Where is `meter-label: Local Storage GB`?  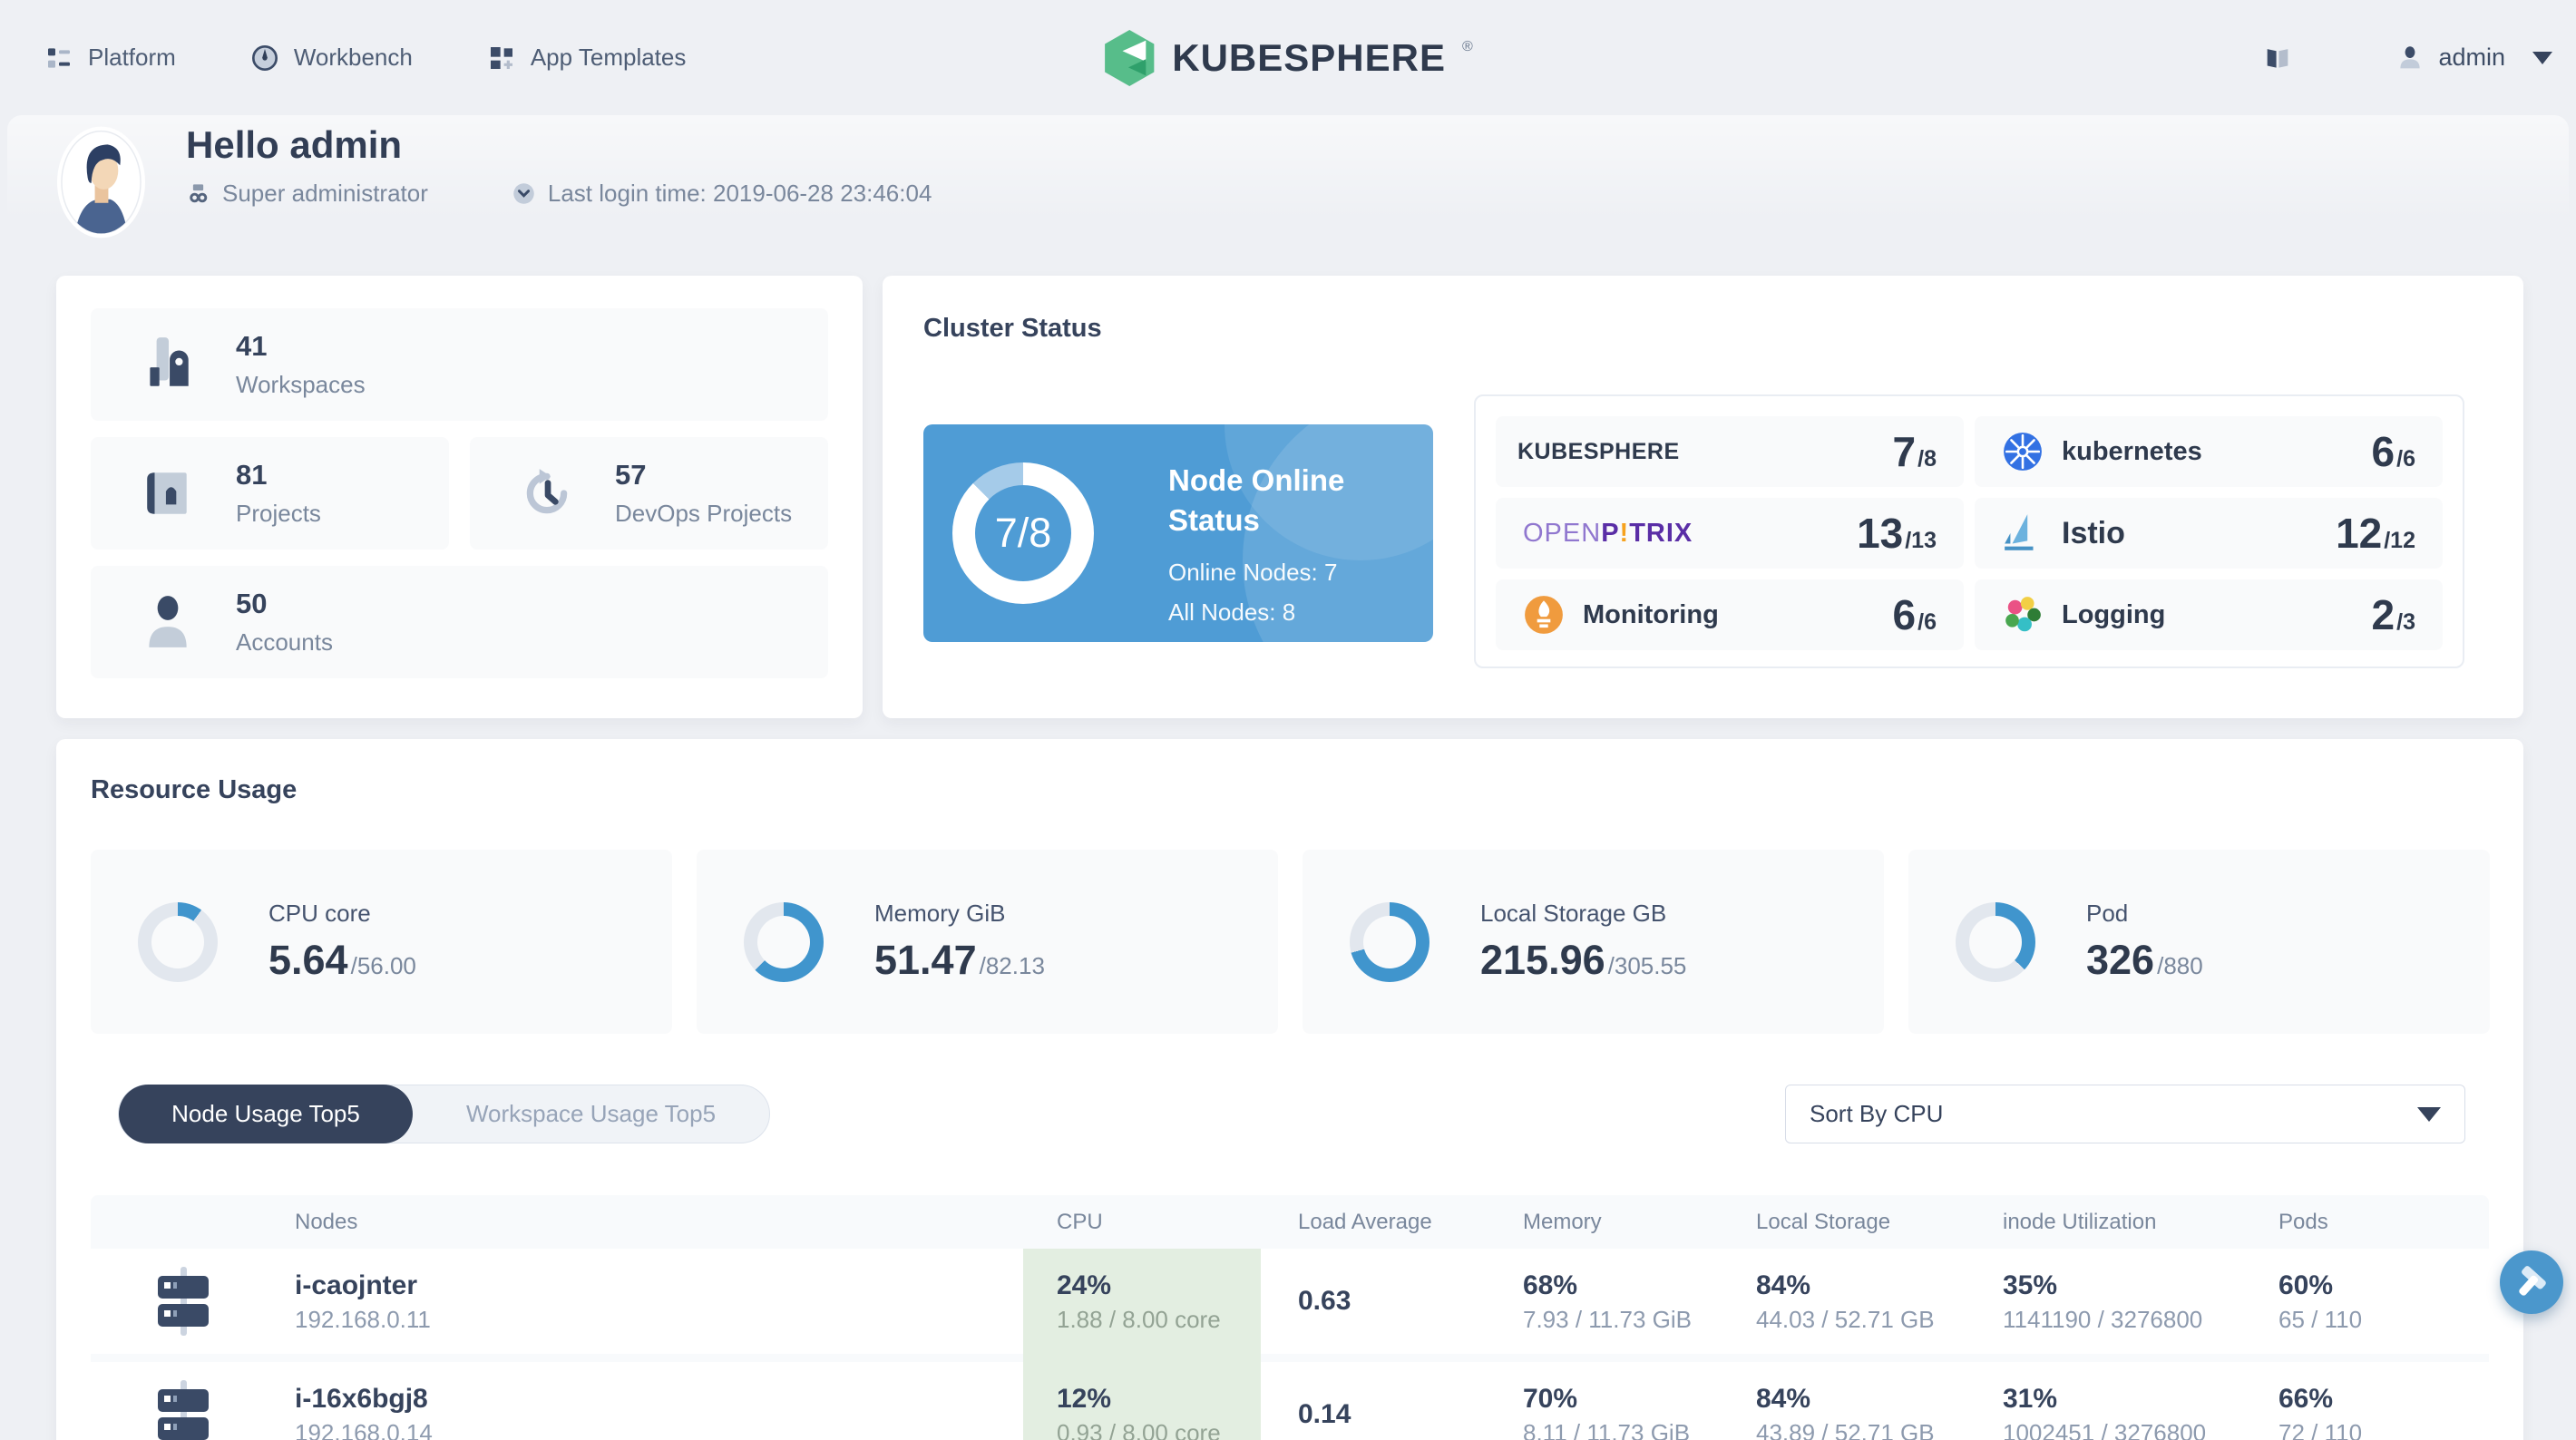
meter-label: Local Storage GB is located at coordinates (1573, 913).